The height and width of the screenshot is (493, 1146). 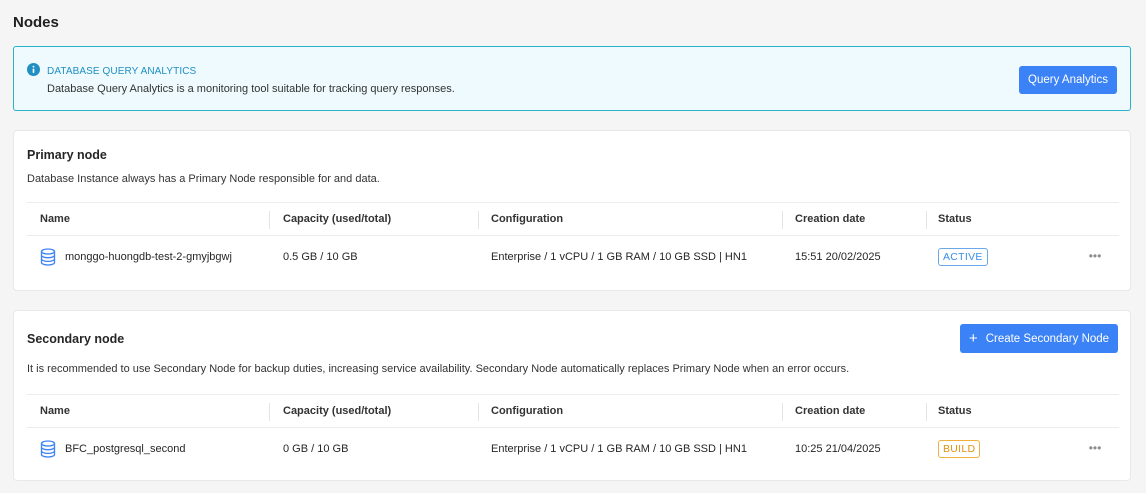 What do you see at coordinates (125, 449) in the screenshot?
I see `node-name: BFC_postgresql_second` at bounding box center [125, 449].